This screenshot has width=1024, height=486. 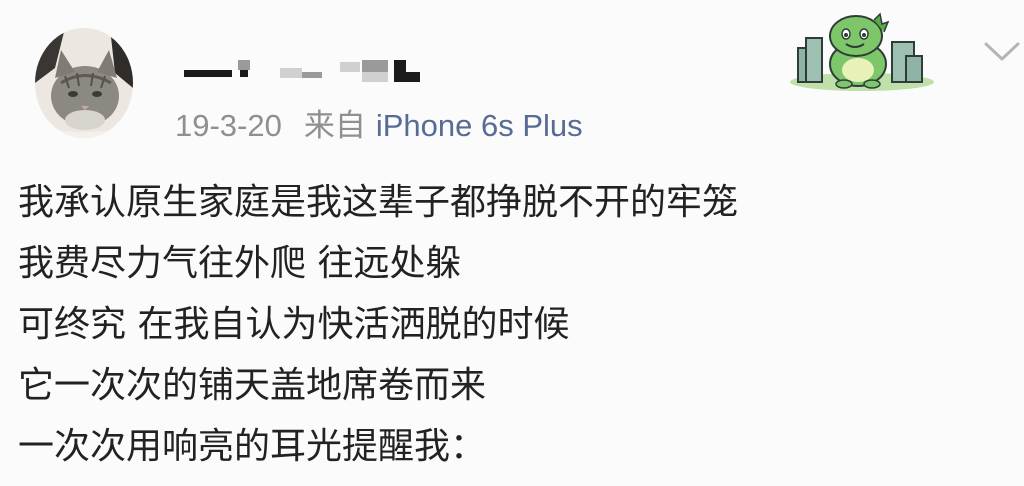 What do you see at coordinates (862, 50) in the screenshot?
I see `green-dinosaur-sticker-icon` at bounding box center [862, 50].